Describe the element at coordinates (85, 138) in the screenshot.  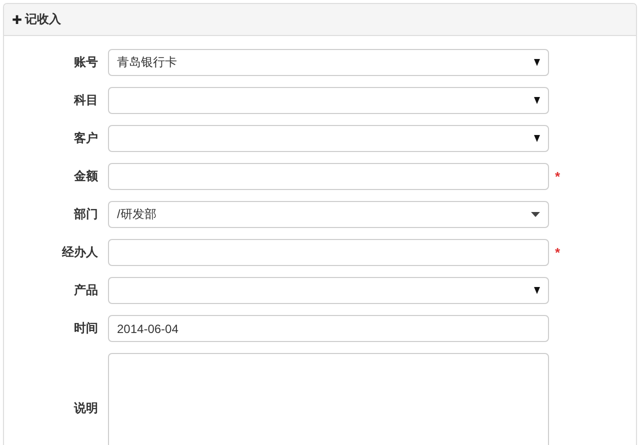
I see `field-label: 客户` at that location.